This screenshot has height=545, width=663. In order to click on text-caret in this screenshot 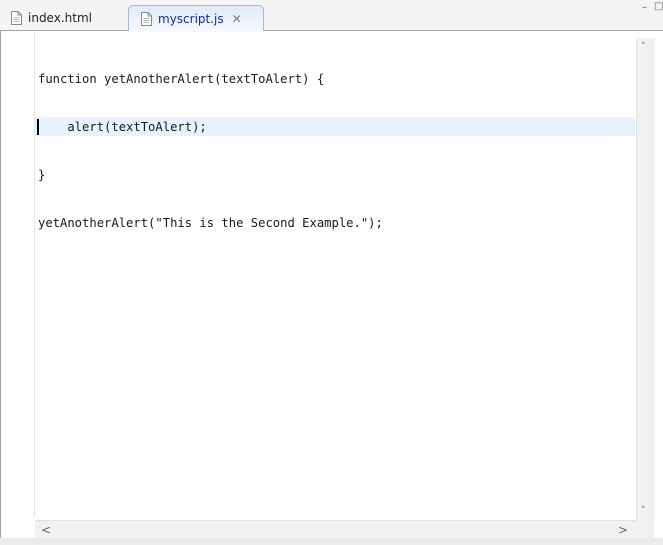, I will do `click(38, 127)`.